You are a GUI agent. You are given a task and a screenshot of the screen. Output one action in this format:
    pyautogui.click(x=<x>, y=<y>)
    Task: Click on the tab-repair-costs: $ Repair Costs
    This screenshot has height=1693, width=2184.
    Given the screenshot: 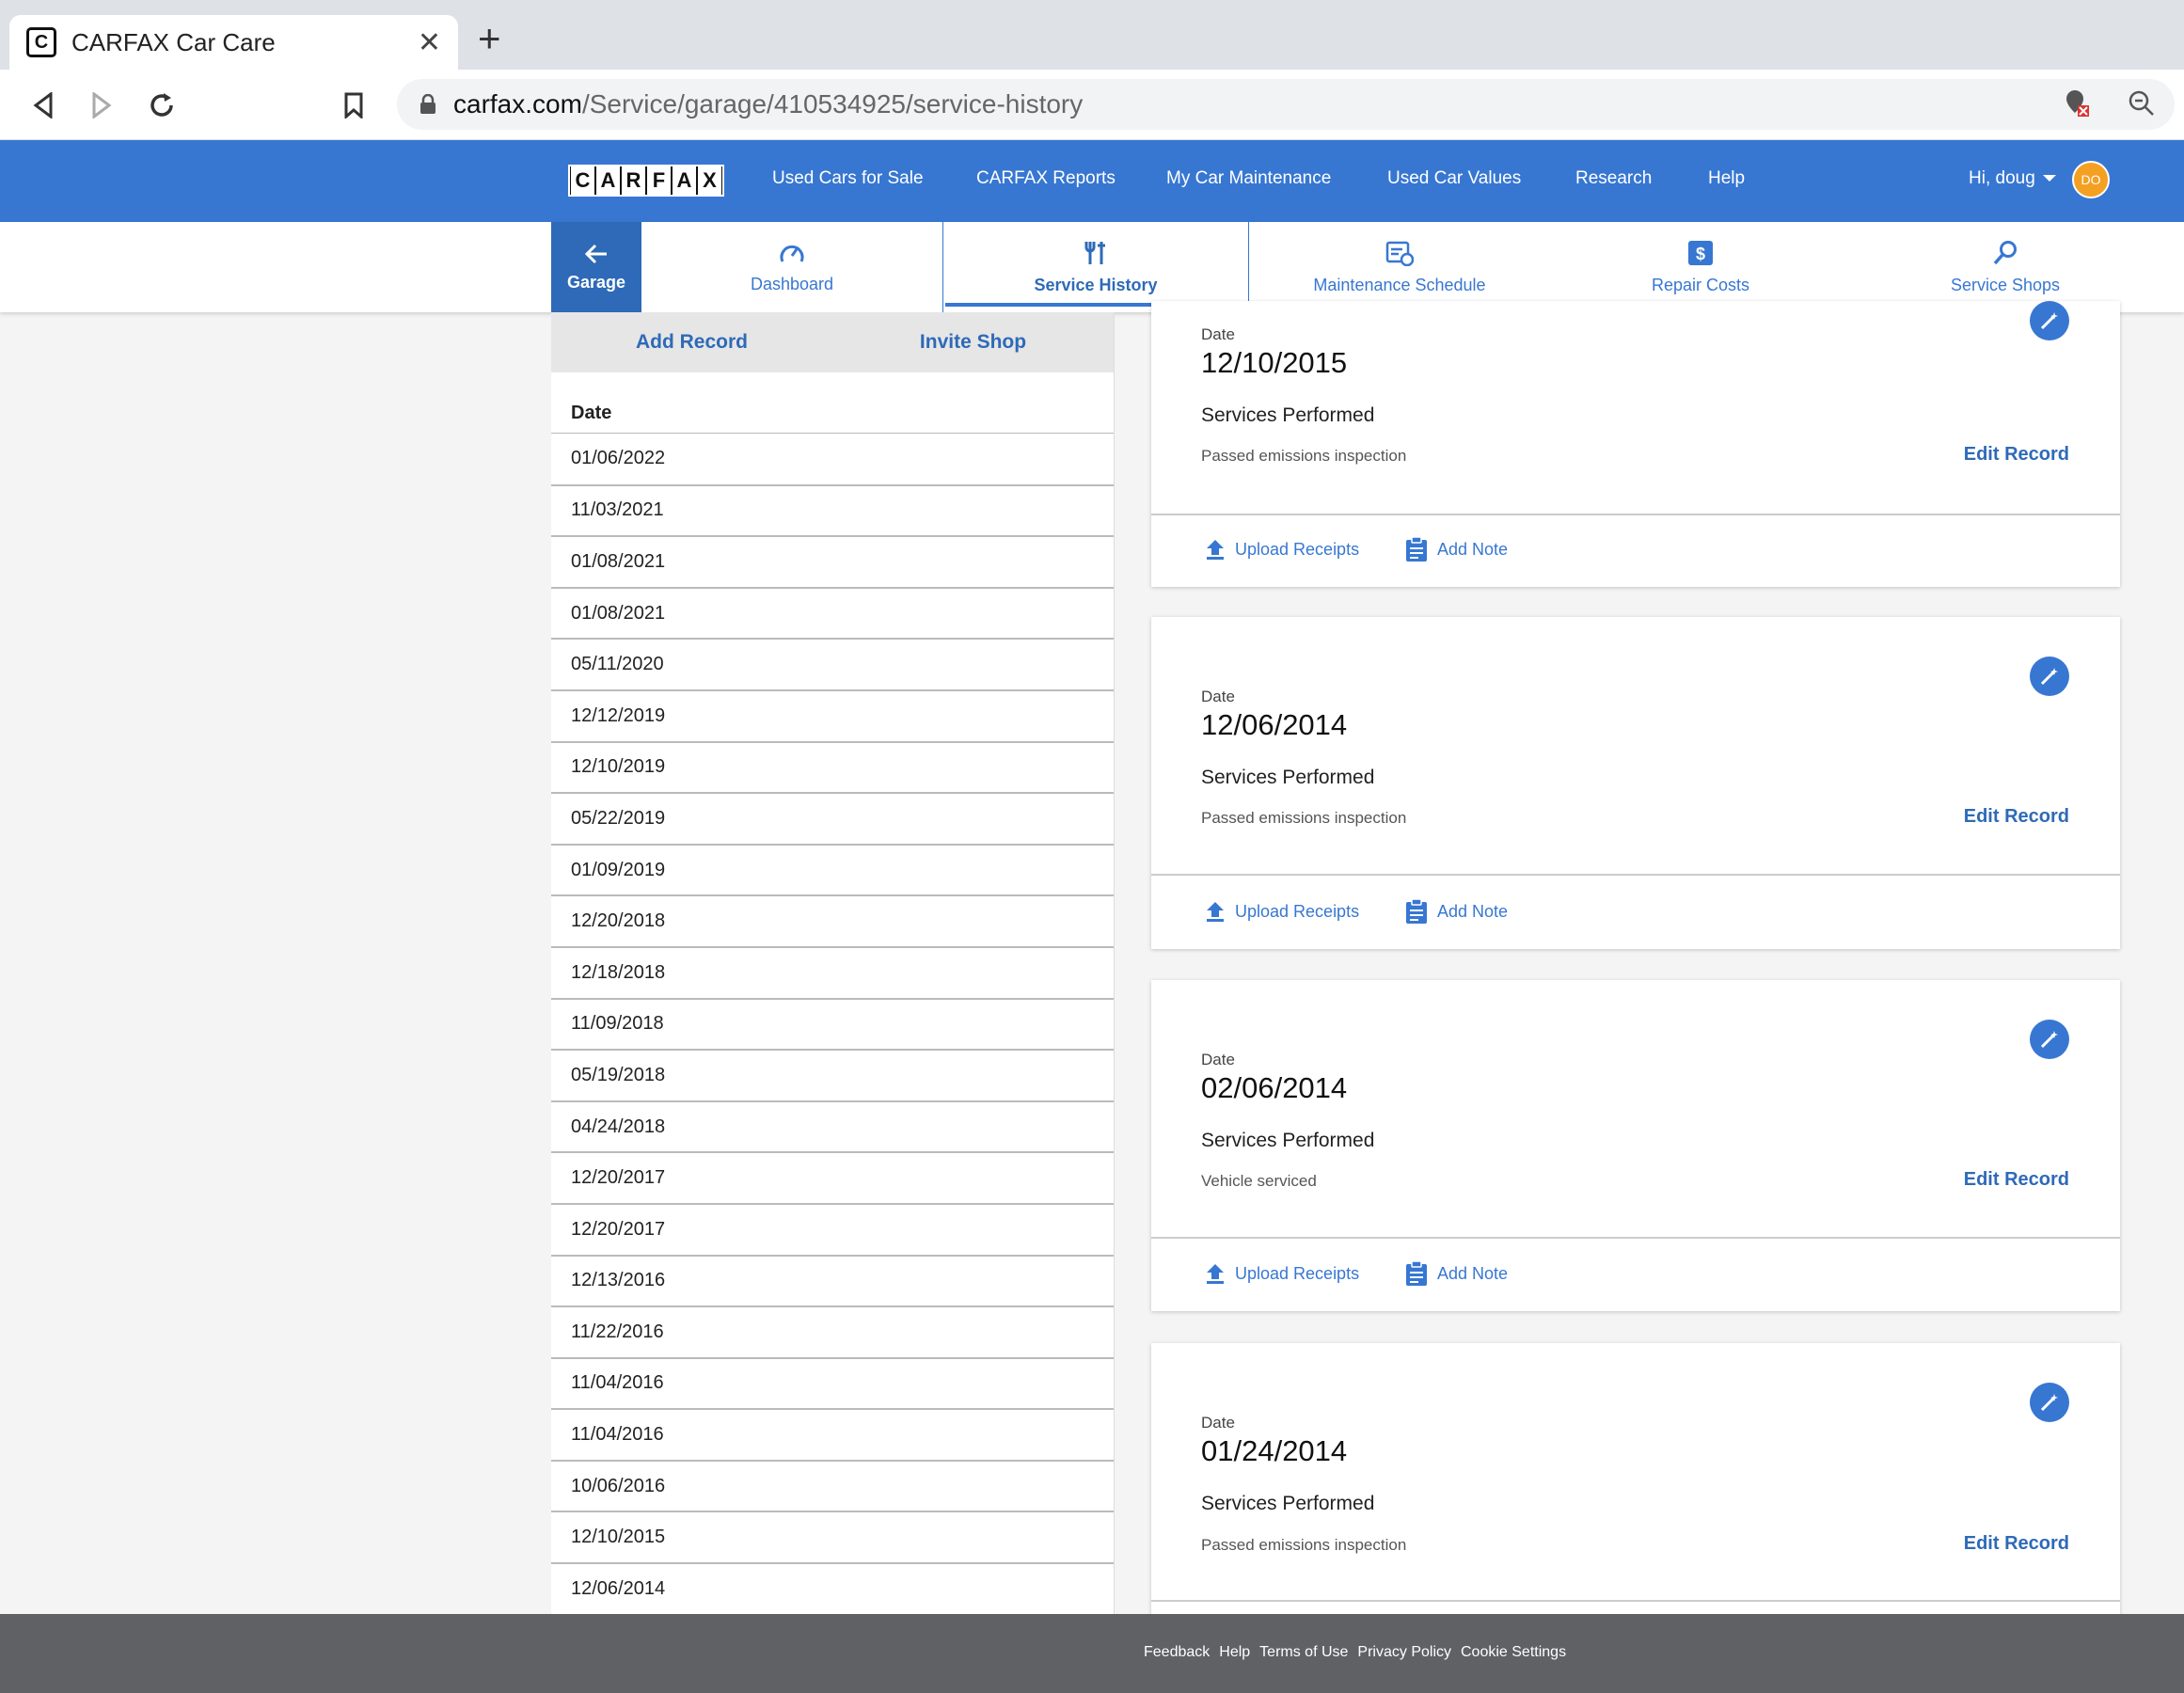 What is the action you would take?
    pyautogui.click(x=1700, y=267)
    